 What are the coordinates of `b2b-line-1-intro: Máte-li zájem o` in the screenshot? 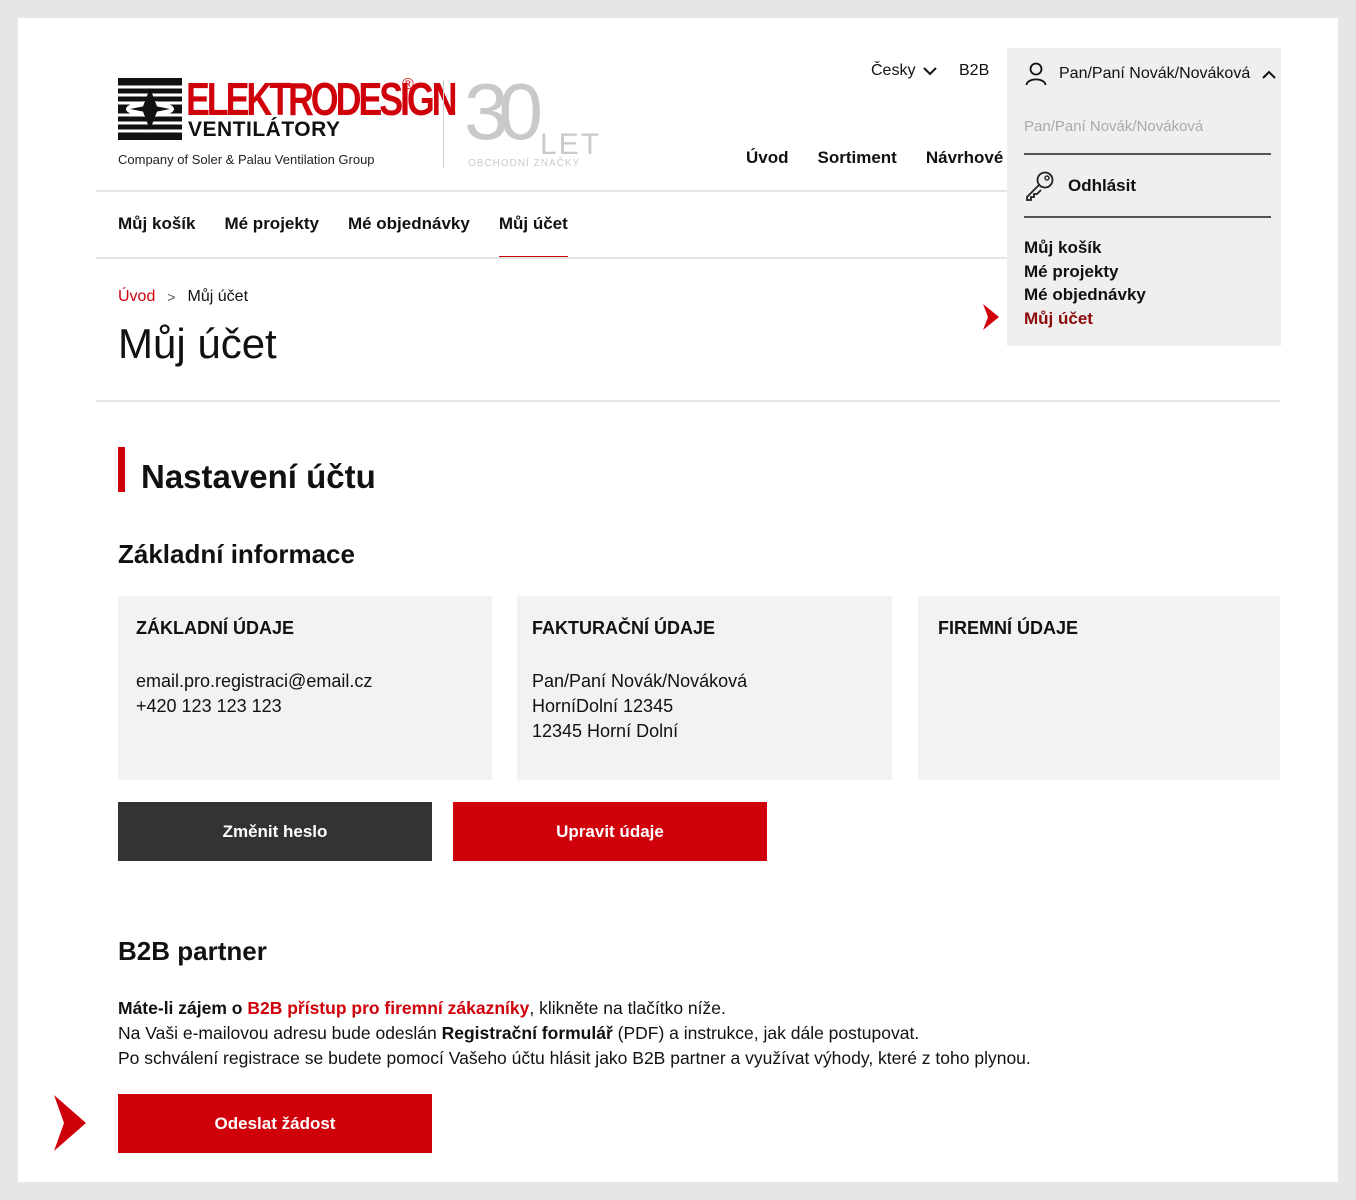 It's located at (183, 1008).